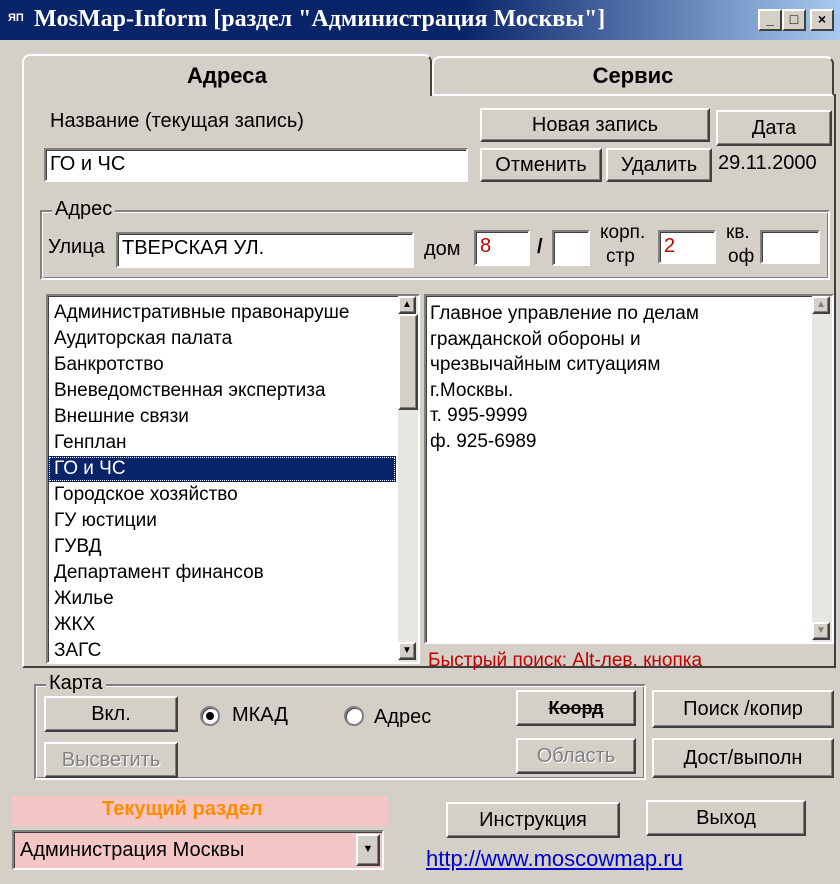 This screenshot has width=840, height=884. I want to click on current-section-label: Текущий раздел, so click(182, 809).